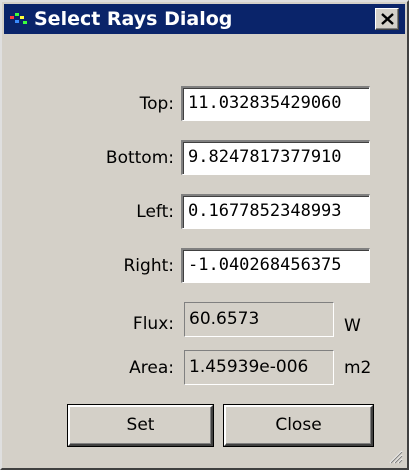 The height and width of the screenshot is (476, 413). I want to click on right-label: Right:, so click(149, 266).